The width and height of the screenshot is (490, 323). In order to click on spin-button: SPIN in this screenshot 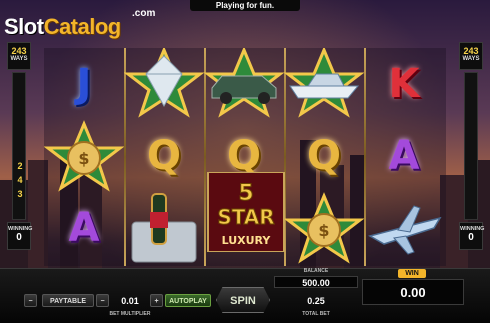, I will do `click(243, 300)`.